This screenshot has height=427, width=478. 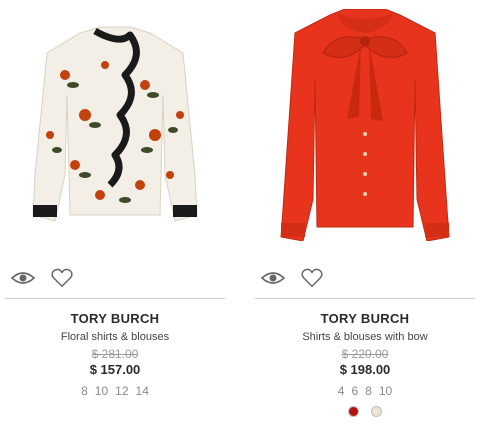 What do you see at coordinates (142, 391) in the screenshot?
I see `size-option: 14` at bounding box center [142, 391].